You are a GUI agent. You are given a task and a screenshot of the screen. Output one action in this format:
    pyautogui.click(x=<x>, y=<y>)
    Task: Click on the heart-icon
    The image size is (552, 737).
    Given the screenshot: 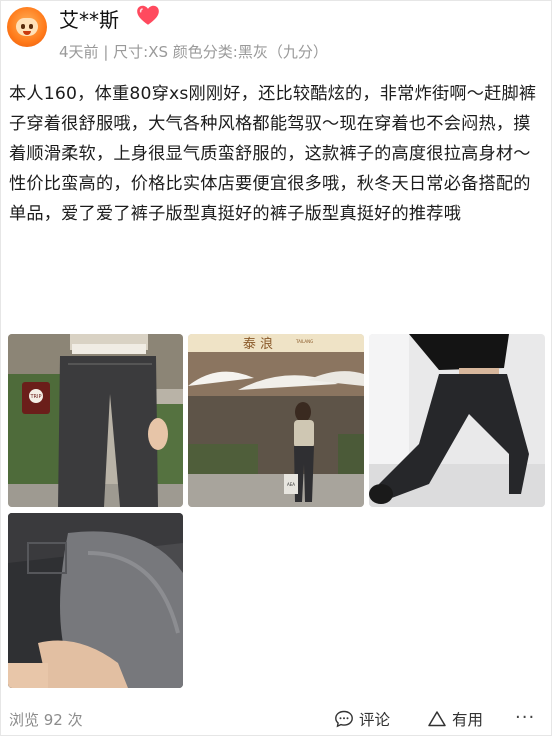 What is the action you would take?
    pyautogui.click(x=148, y=15)
    